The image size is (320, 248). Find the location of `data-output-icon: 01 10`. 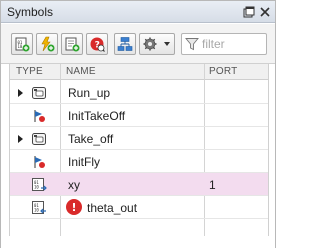

data-output-icon: 01 10 is located at coordinates (39, 208).